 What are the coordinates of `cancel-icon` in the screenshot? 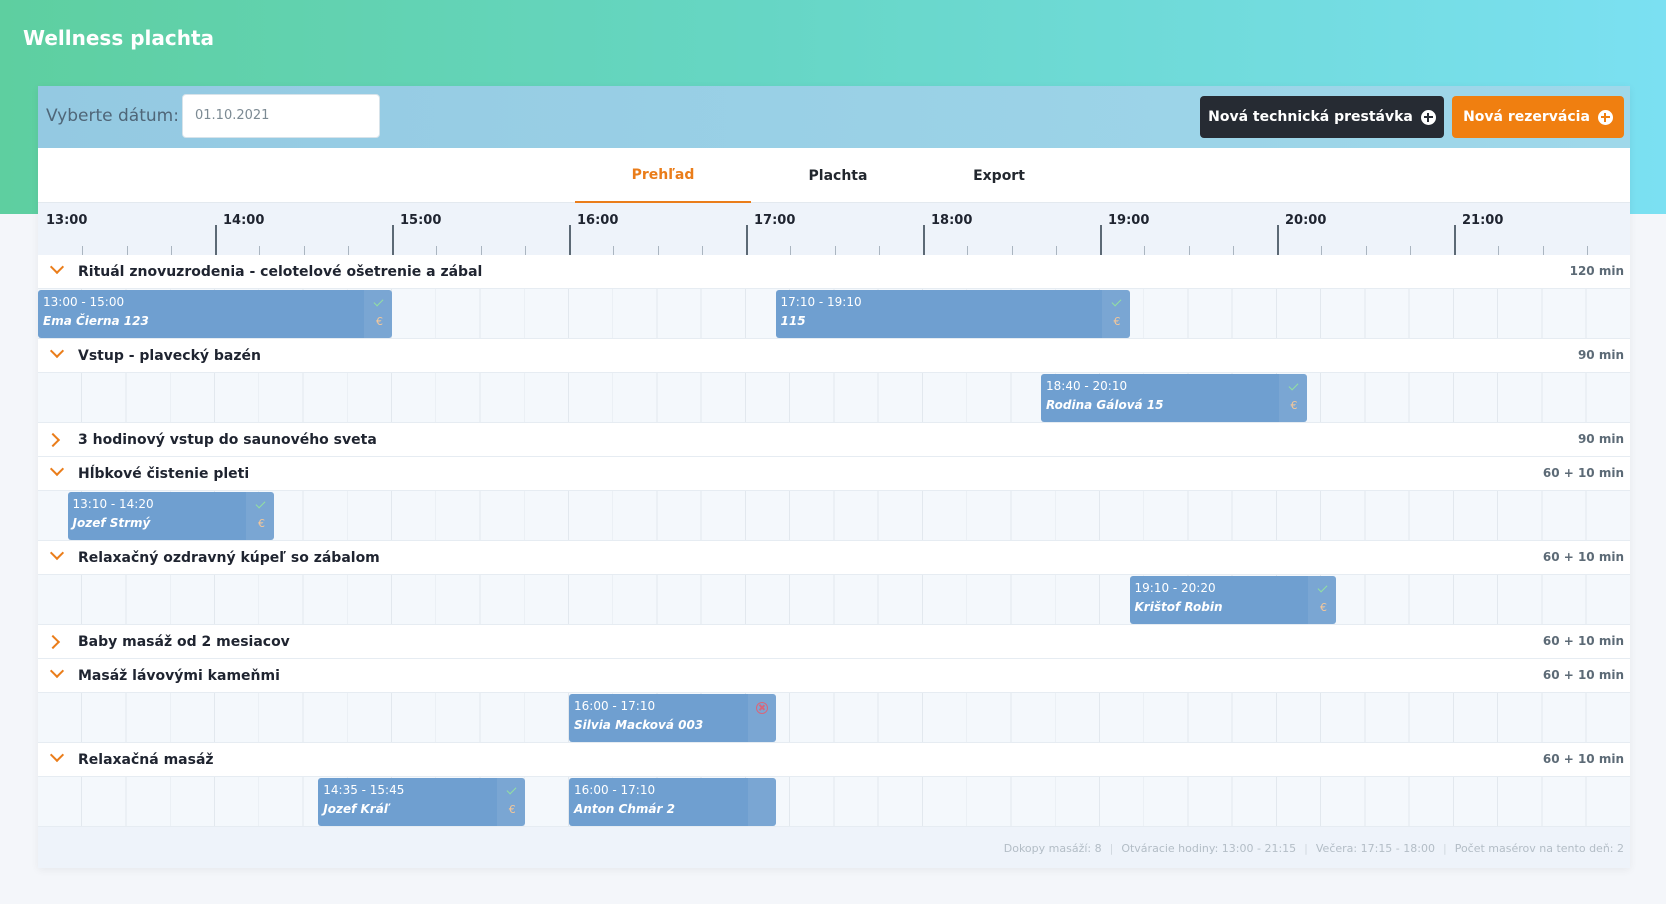 It's located at (761, 708).